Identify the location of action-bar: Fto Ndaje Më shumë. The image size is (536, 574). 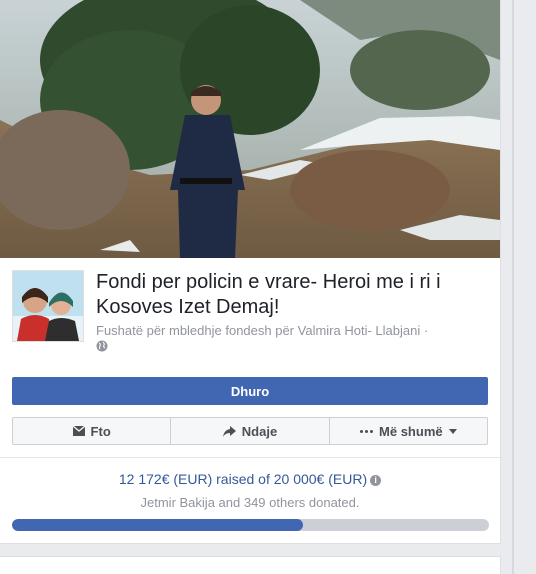
(250, 431).